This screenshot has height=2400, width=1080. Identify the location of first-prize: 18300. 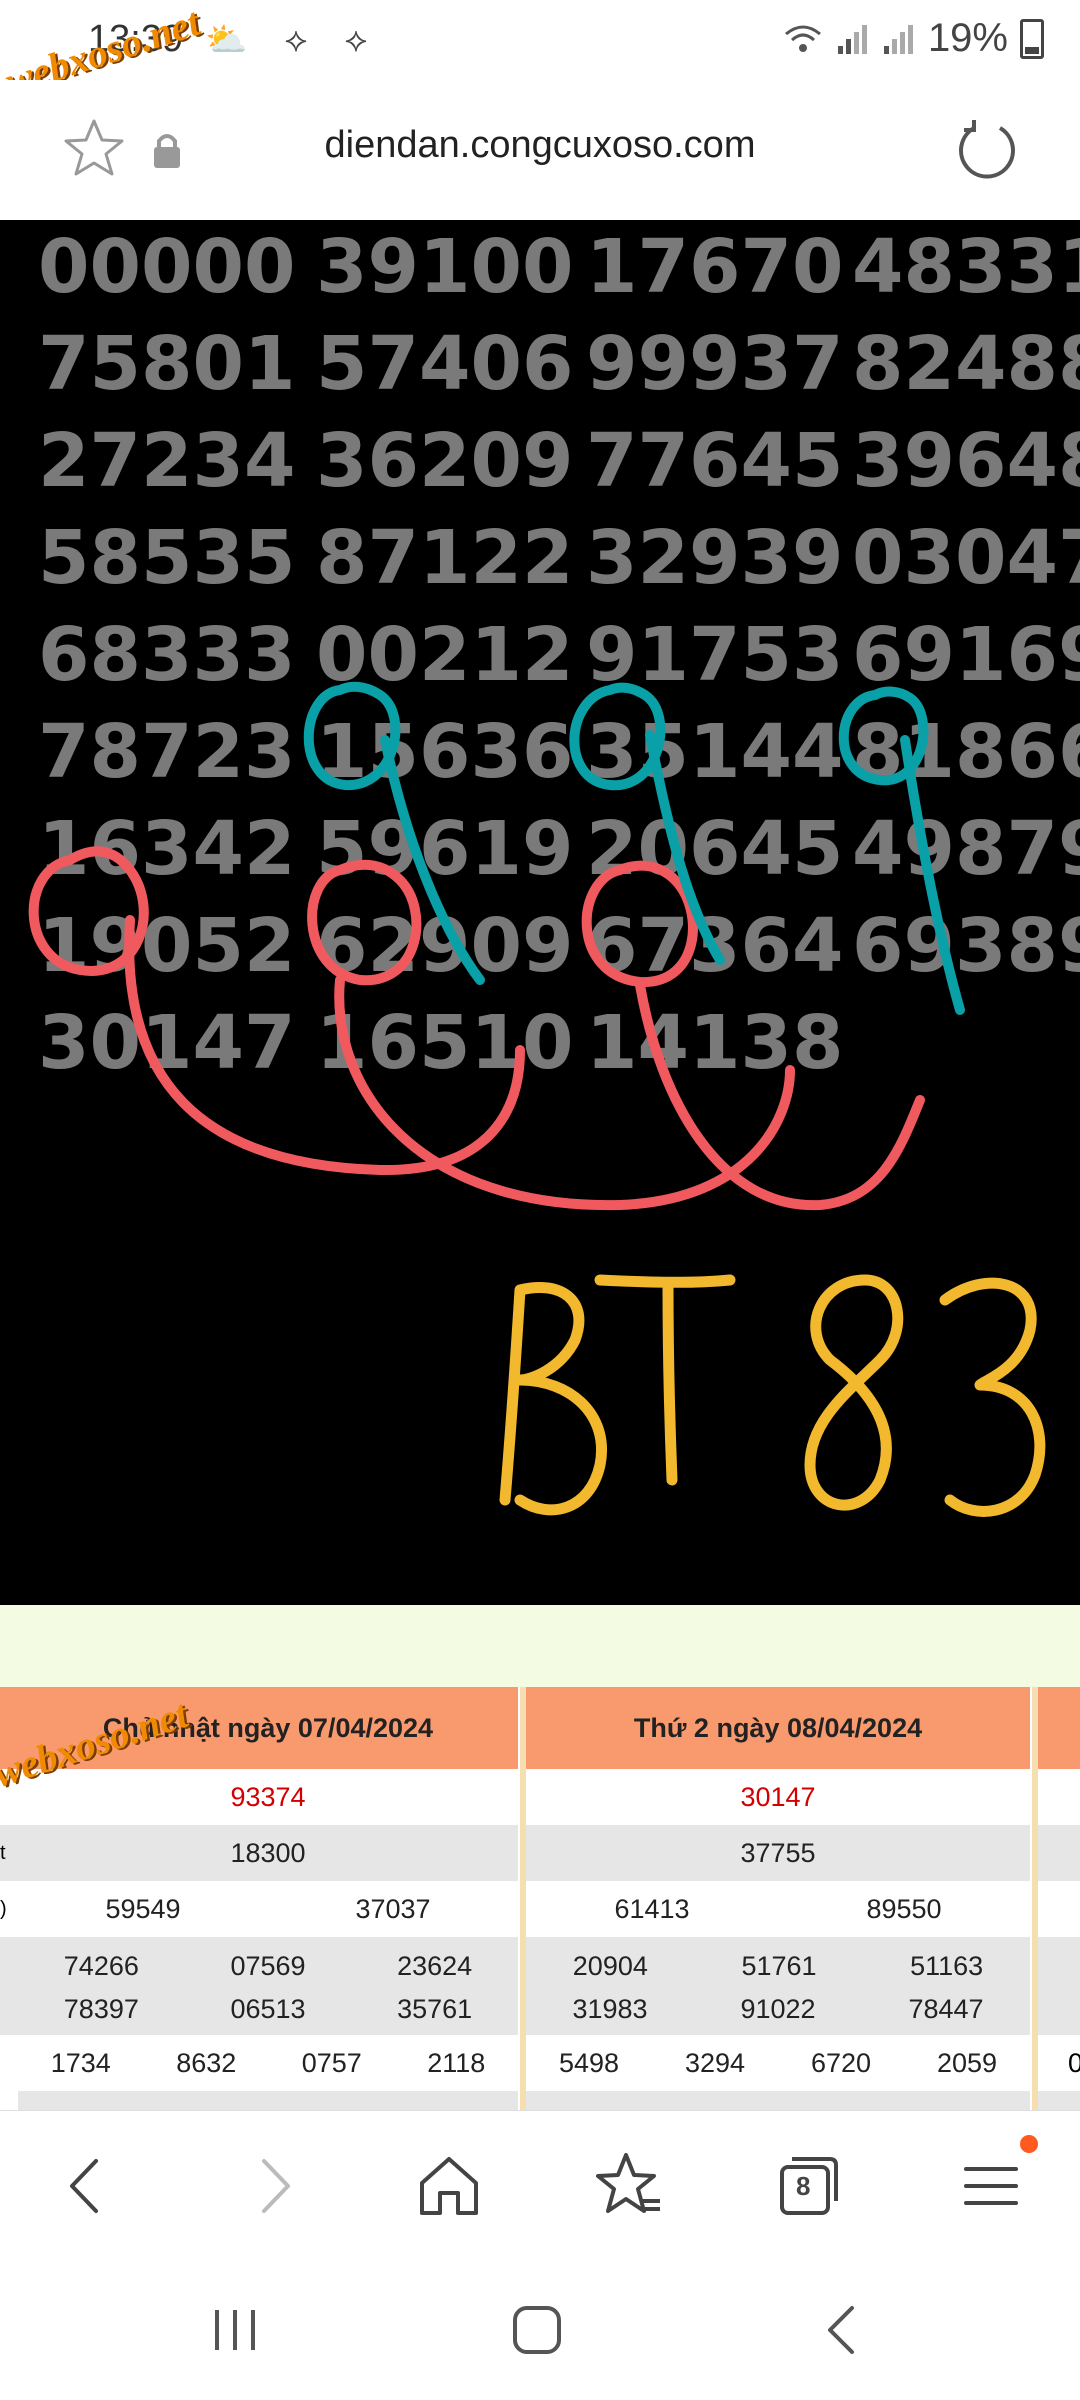
(268, 1852).